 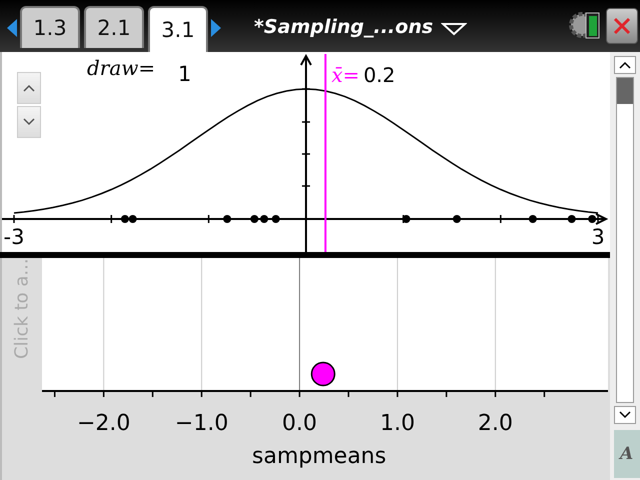 What do you see at coordinates (216, 28) in the screenshot?
I see `right-arrow-icon` at bounding box center [216, 28].